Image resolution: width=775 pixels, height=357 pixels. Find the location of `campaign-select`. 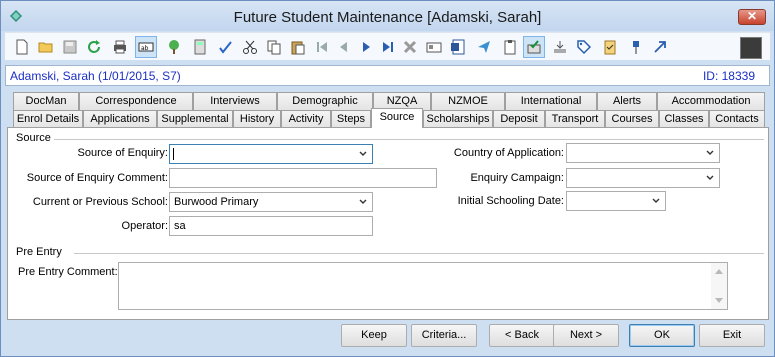

campaign-select is located at coordinates (643, 178).